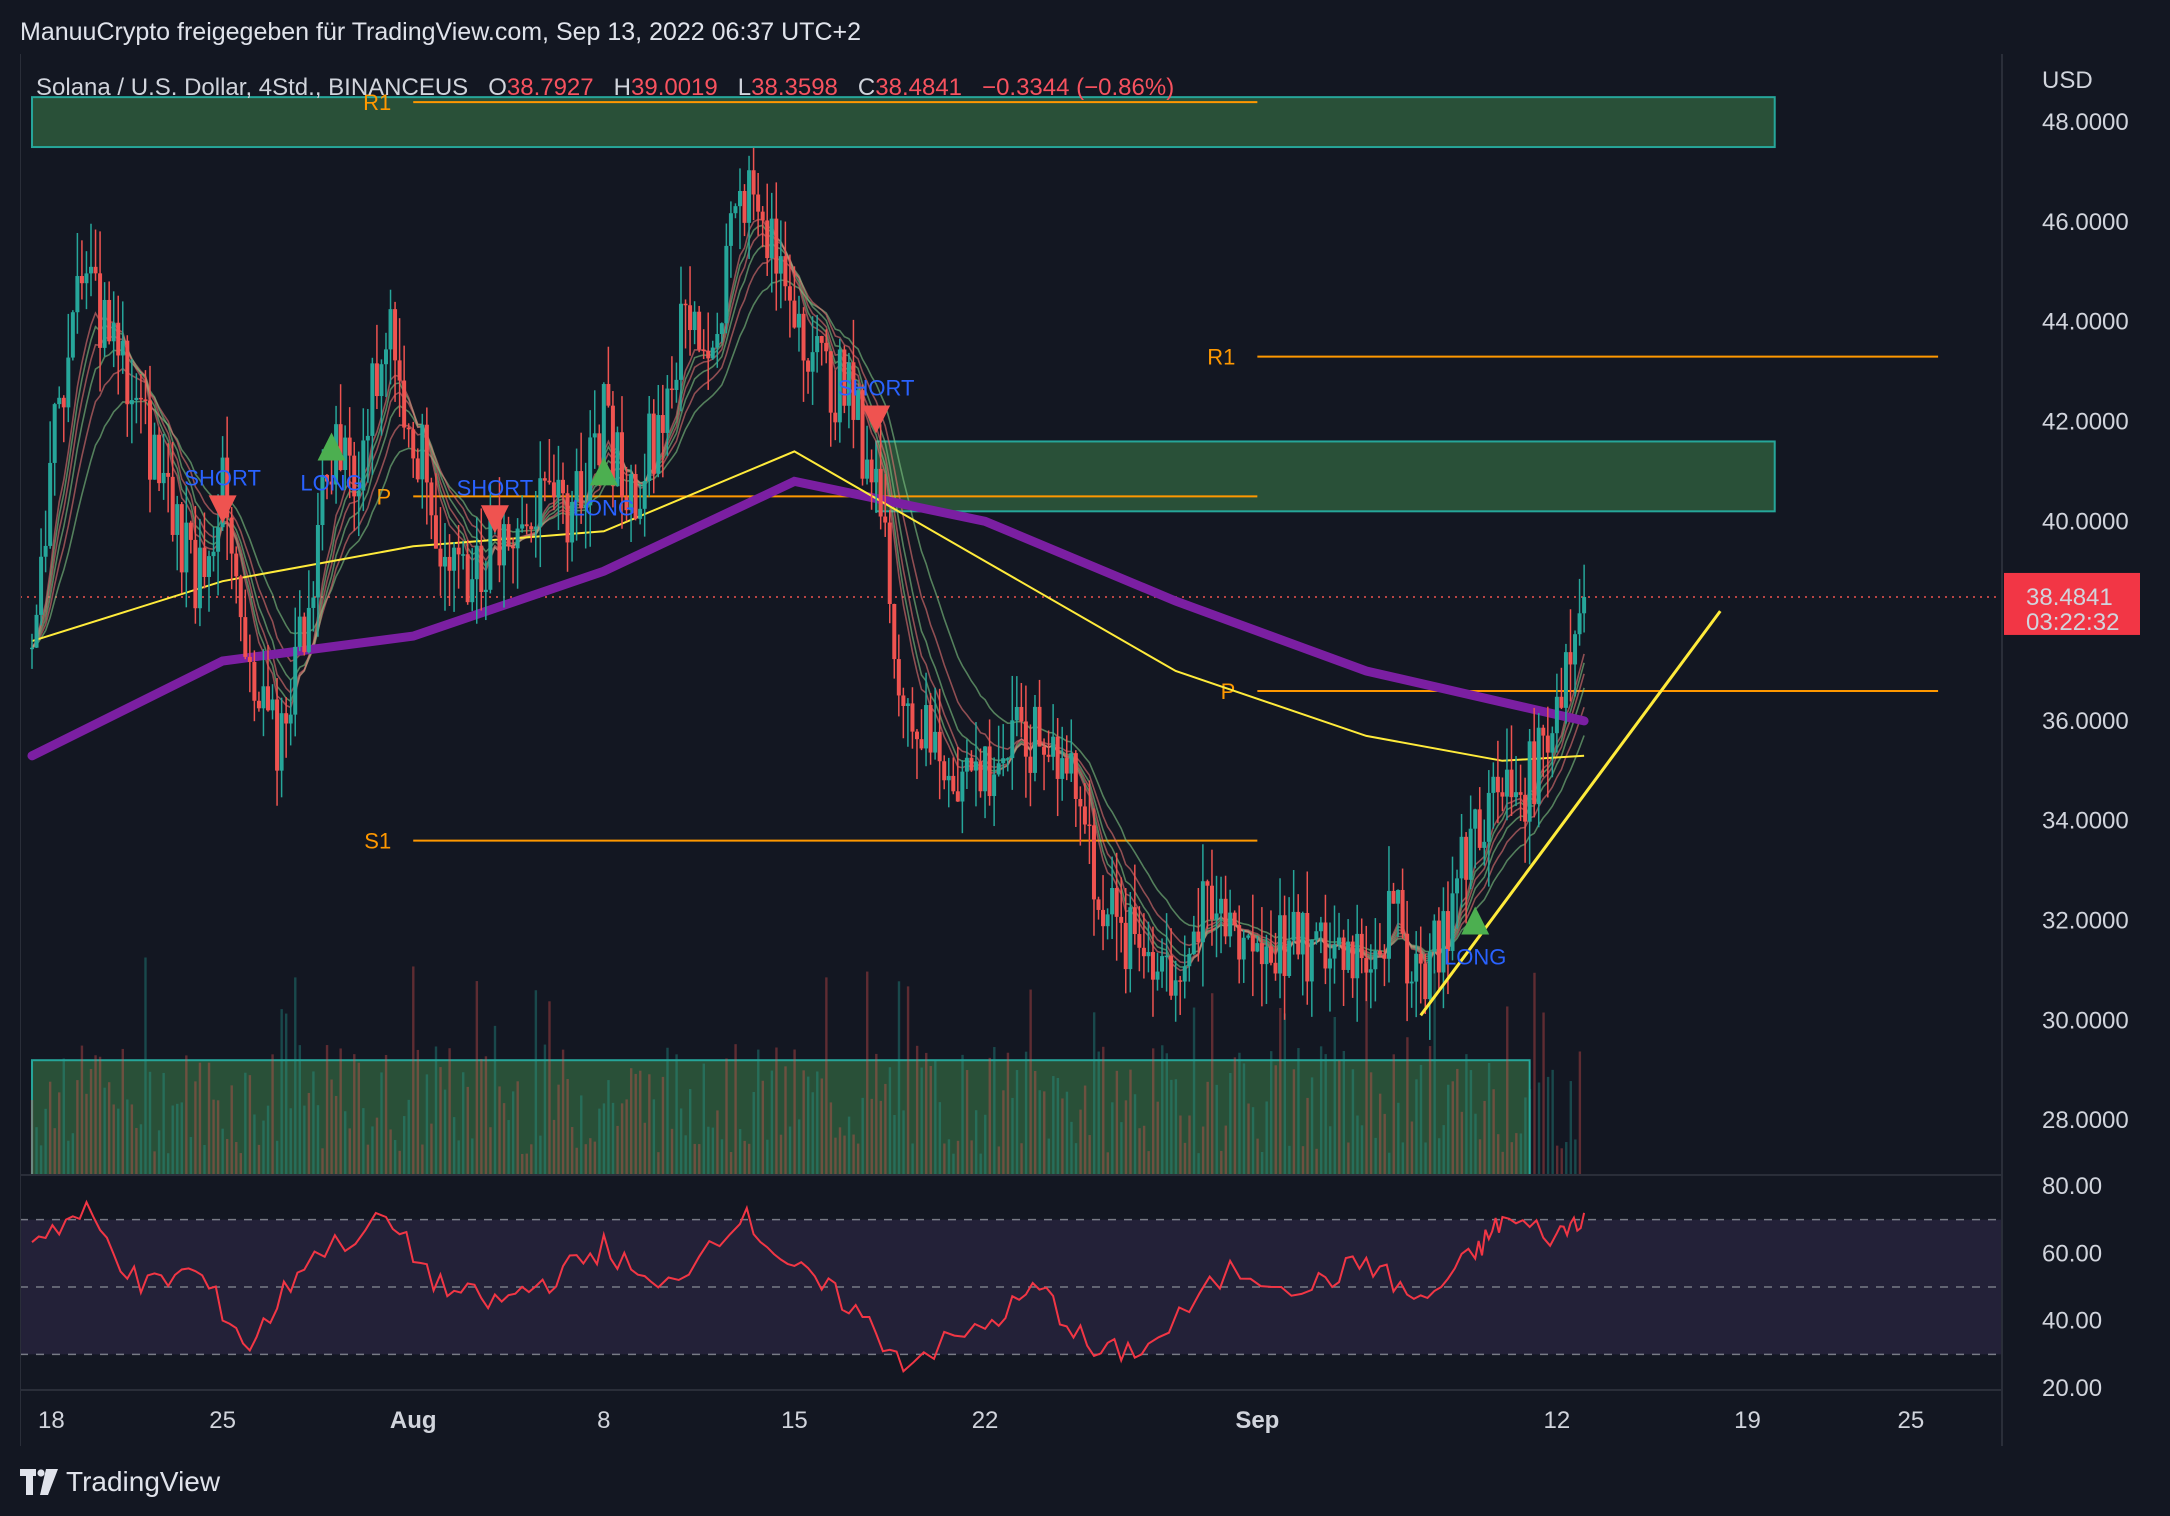  Describe the element at coordinates (51, 1420) in the screenshot. I see `time-tick: 18` at that location.